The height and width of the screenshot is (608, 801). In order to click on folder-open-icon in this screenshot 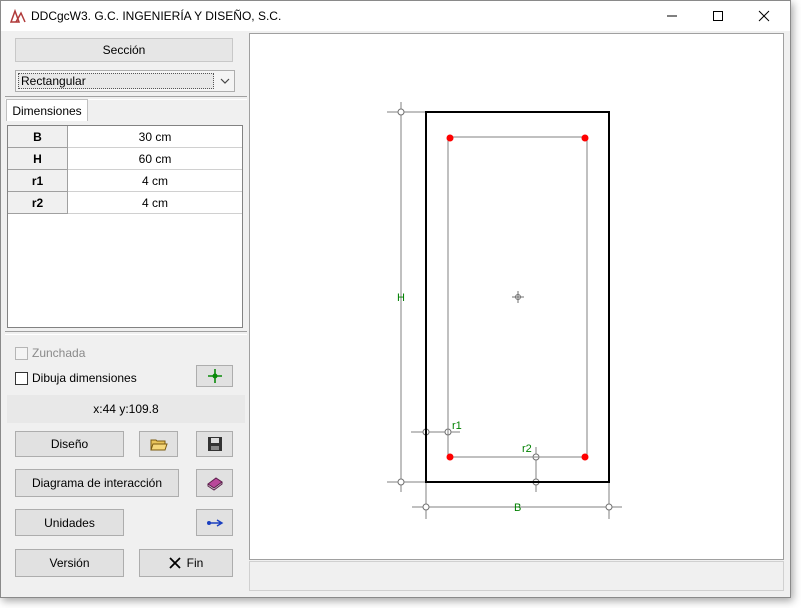, I will do `click(158, 445)`.